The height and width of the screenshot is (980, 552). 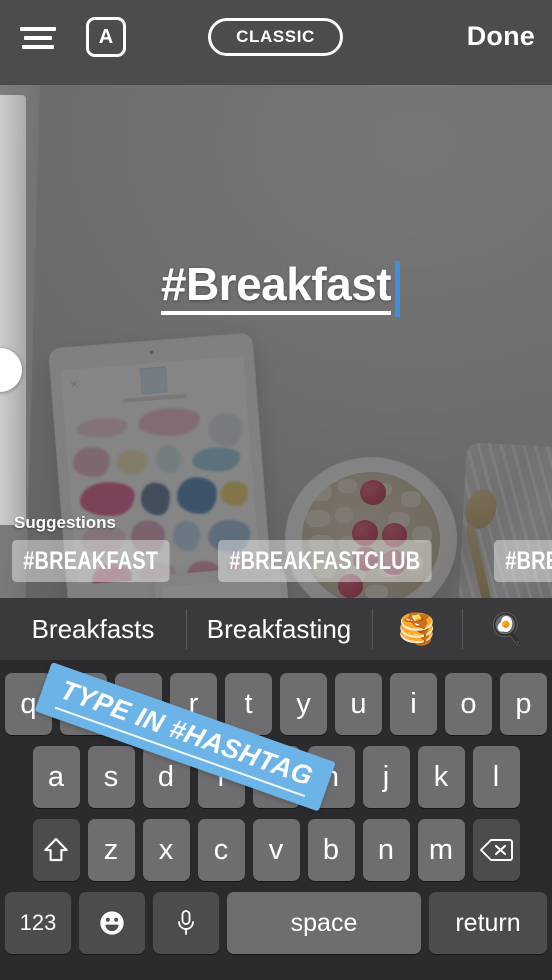 What do you see at coordinates (111, 777) in the screenshot?
I see `key-s: s` at bounding box center [111, 777].